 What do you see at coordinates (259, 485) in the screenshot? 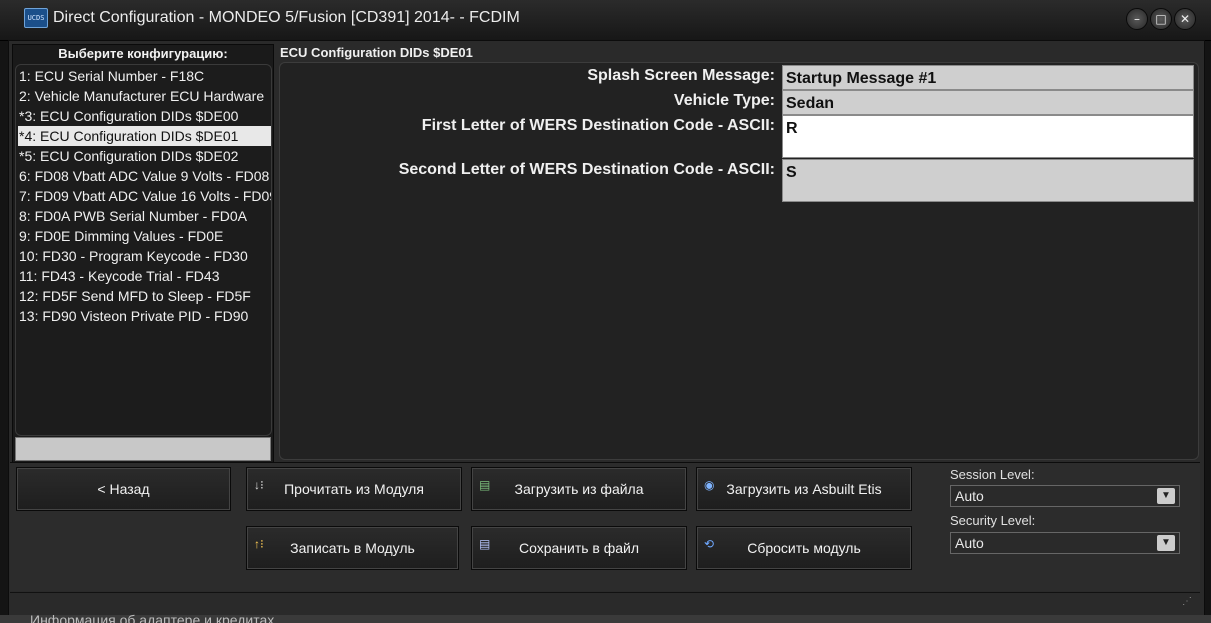
I see `read-from-module-icon: ↓⁝` at bounding box center [259, 485].